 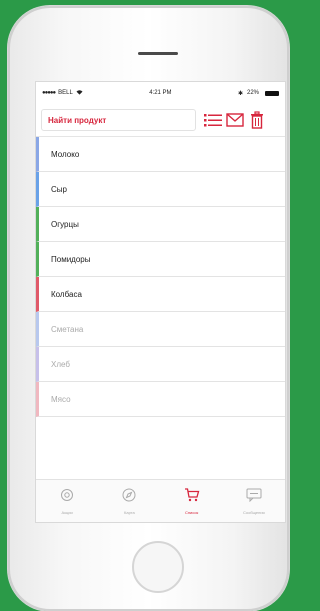 What do you see at coordinates (79, 93) in the screenshot?
I see `wifi-icon` at bounding box center [79, 93].